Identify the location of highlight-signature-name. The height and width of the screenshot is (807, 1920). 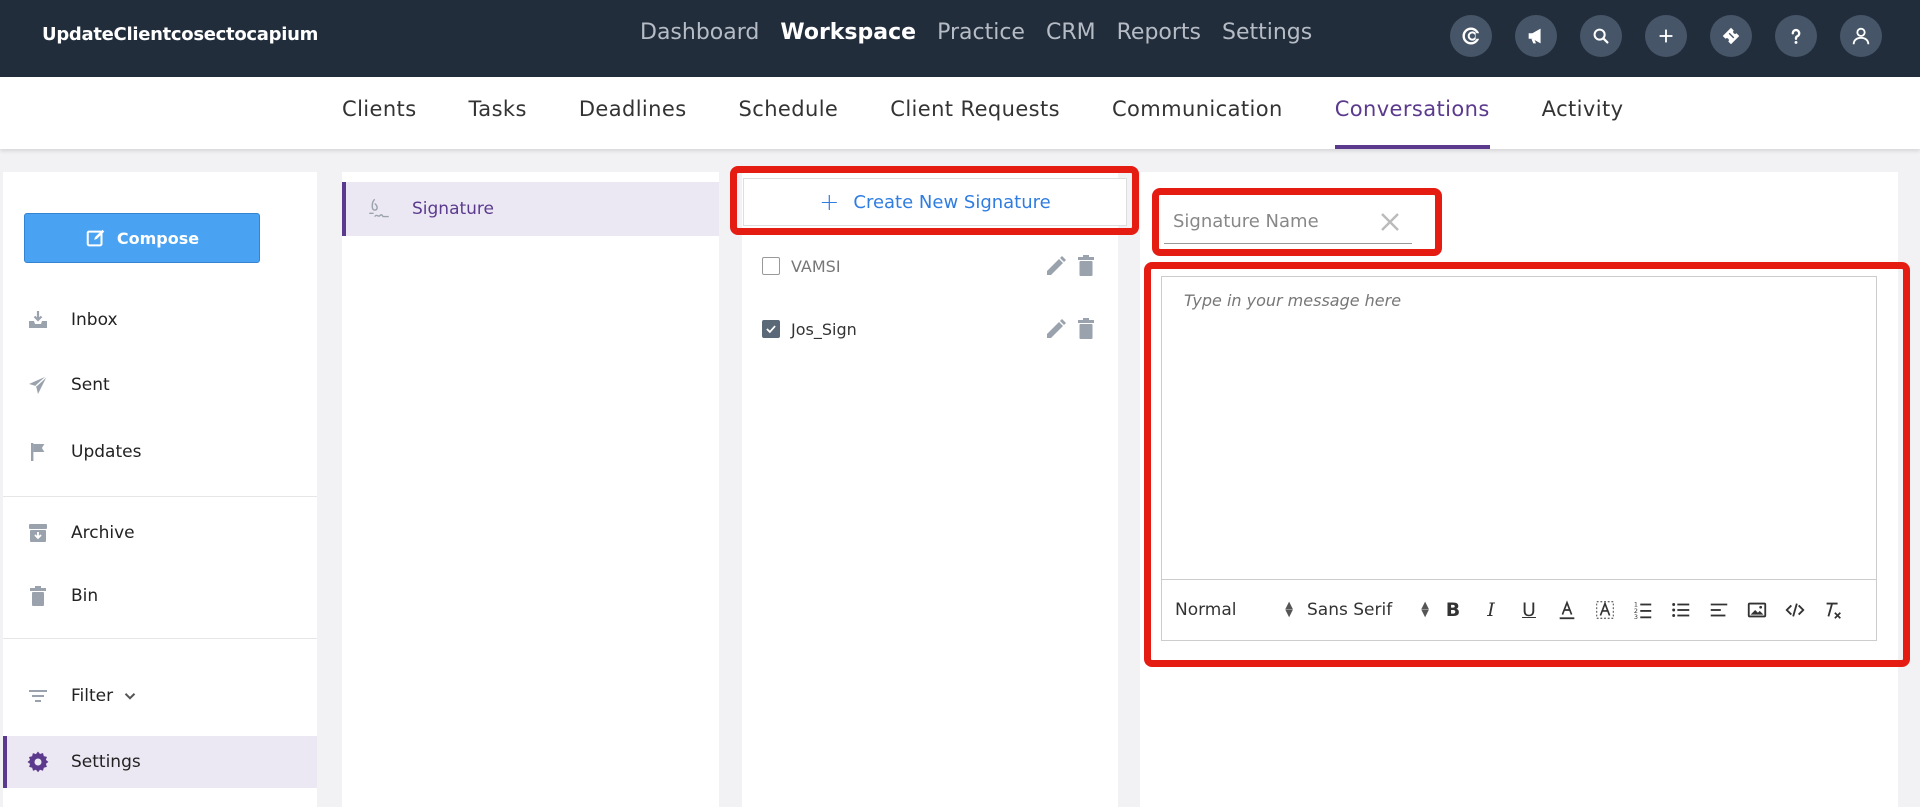
(1297, 222).